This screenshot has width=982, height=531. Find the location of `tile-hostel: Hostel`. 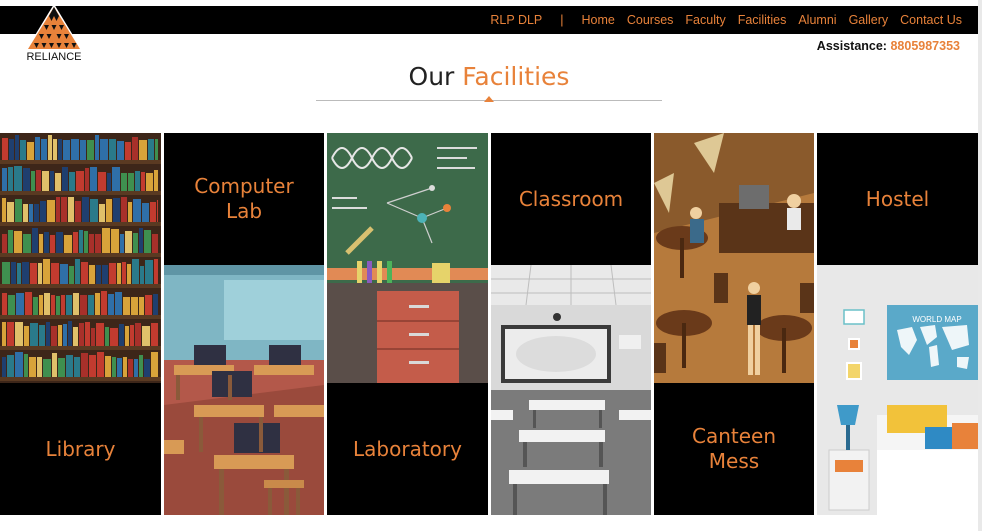

tile-hostel: Hostel is located at coordinates (897, 199).